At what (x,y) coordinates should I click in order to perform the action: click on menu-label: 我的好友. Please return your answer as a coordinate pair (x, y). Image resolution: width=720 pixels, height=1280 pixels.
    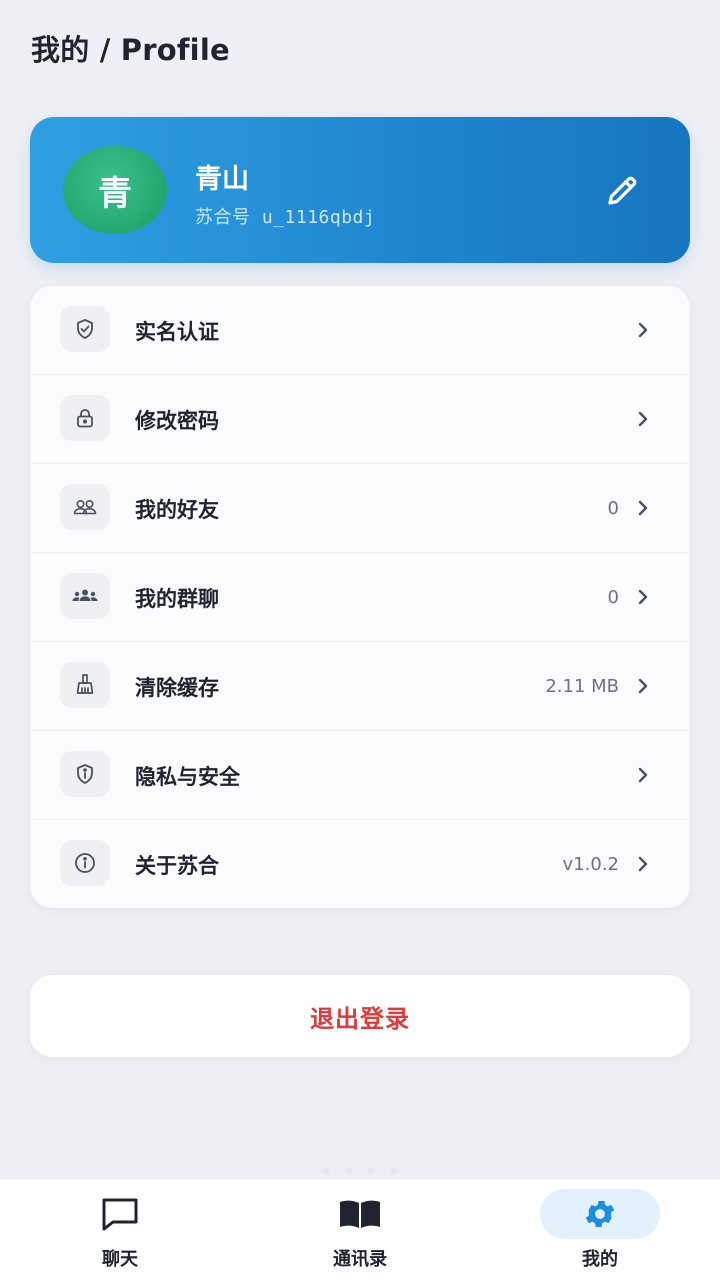
    Looking at the image, I should click on (177, 510).